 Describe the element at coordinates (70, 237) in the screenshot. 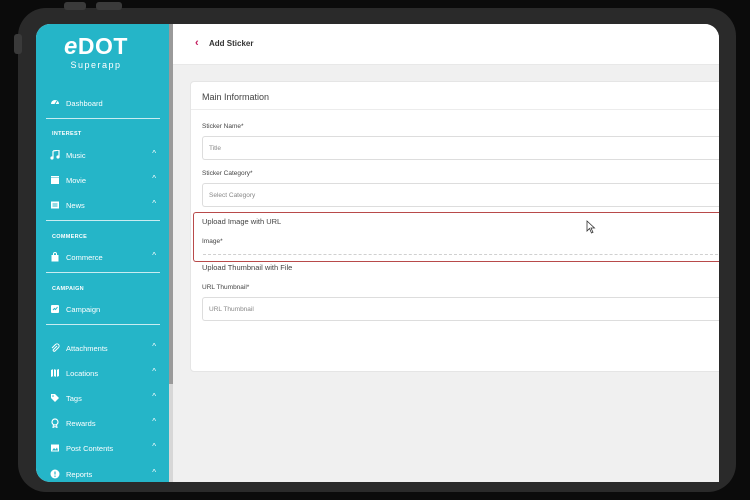

I see `section-label-commerce: COMMERCE` at that location.